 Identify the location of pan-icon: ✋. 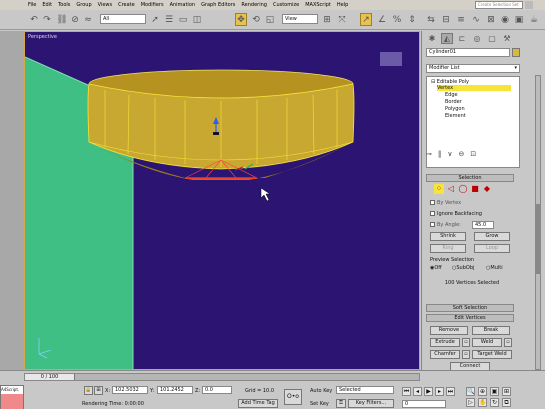
(482, 402).